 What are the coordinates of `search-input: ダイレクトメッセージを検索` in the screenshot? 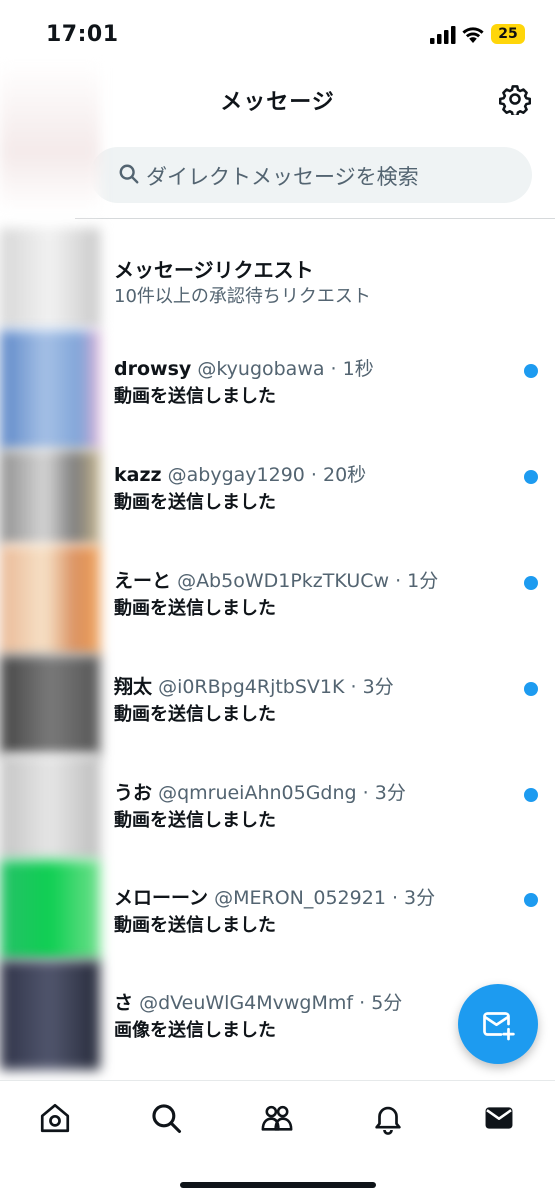 It's located at (311, 175).